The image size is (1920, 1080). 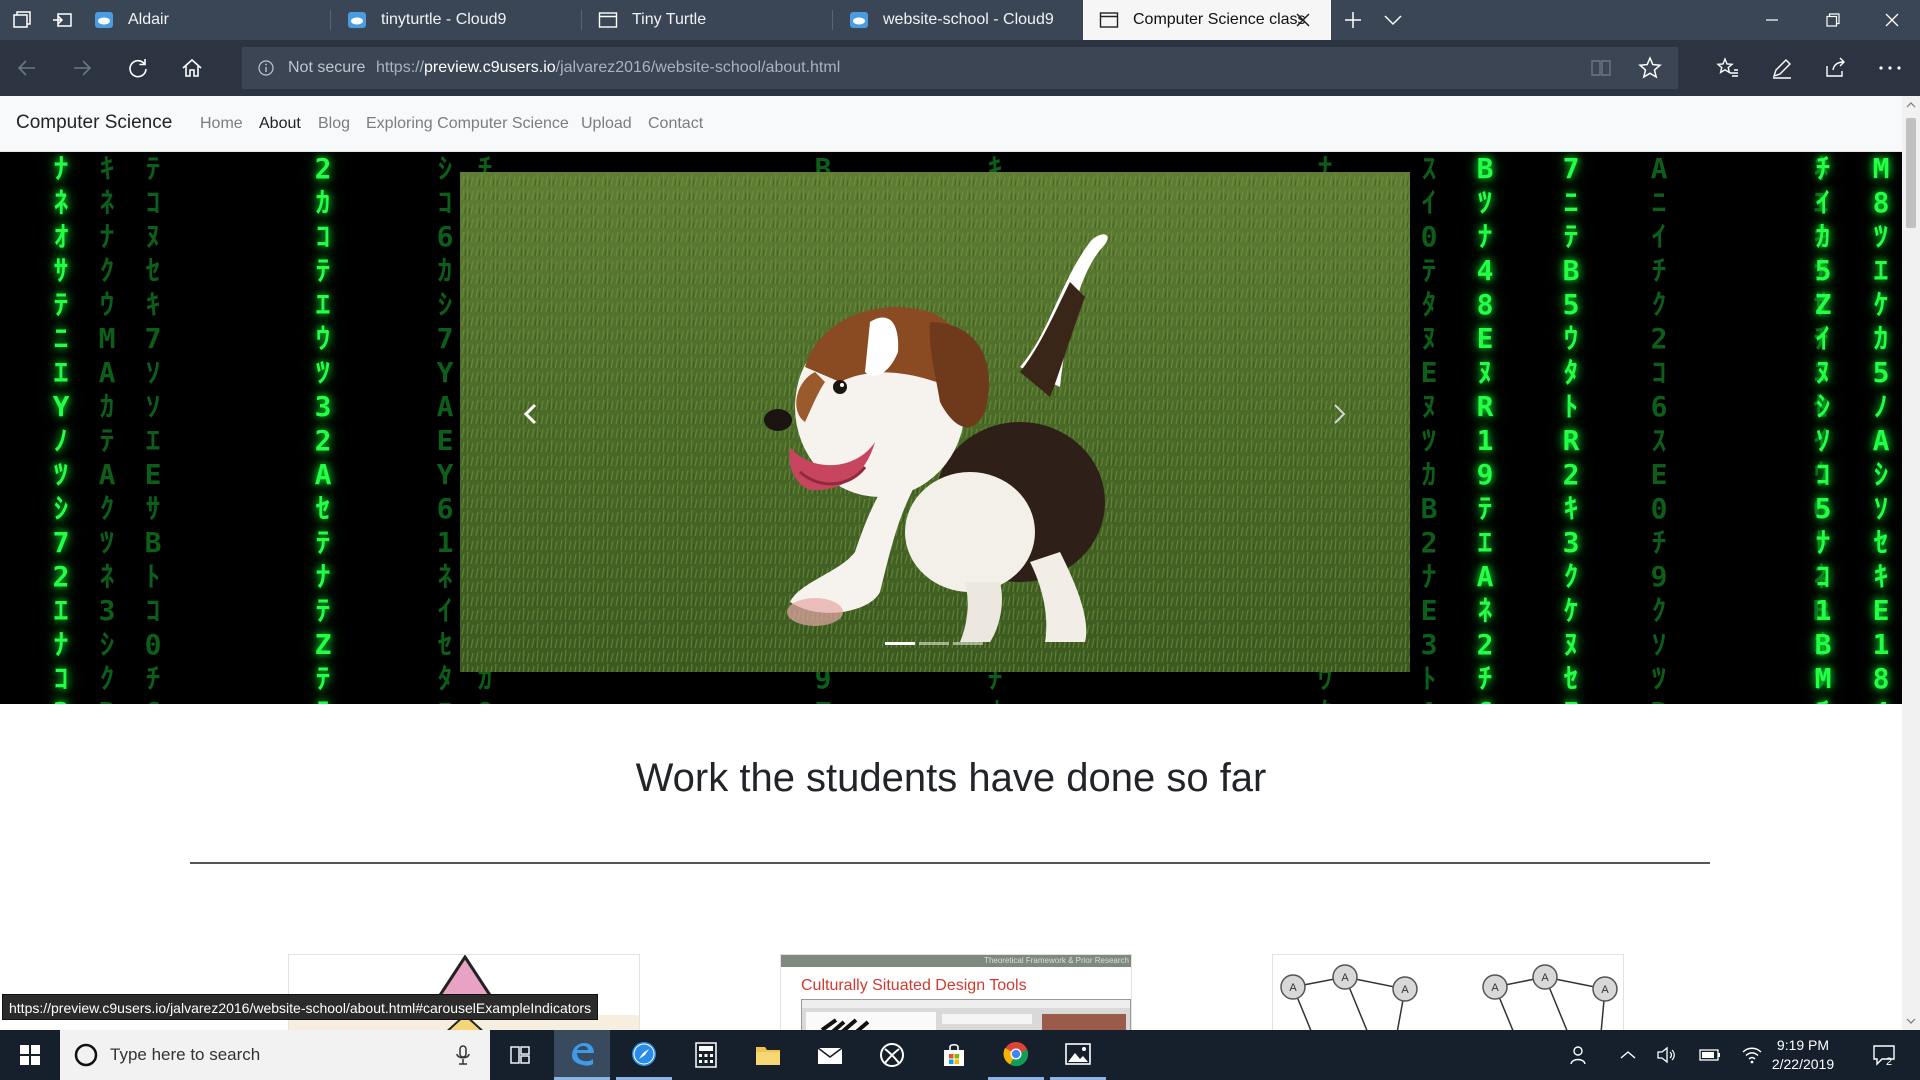 I want to click on compass-browser-icon, so click(x=644, y=1053).